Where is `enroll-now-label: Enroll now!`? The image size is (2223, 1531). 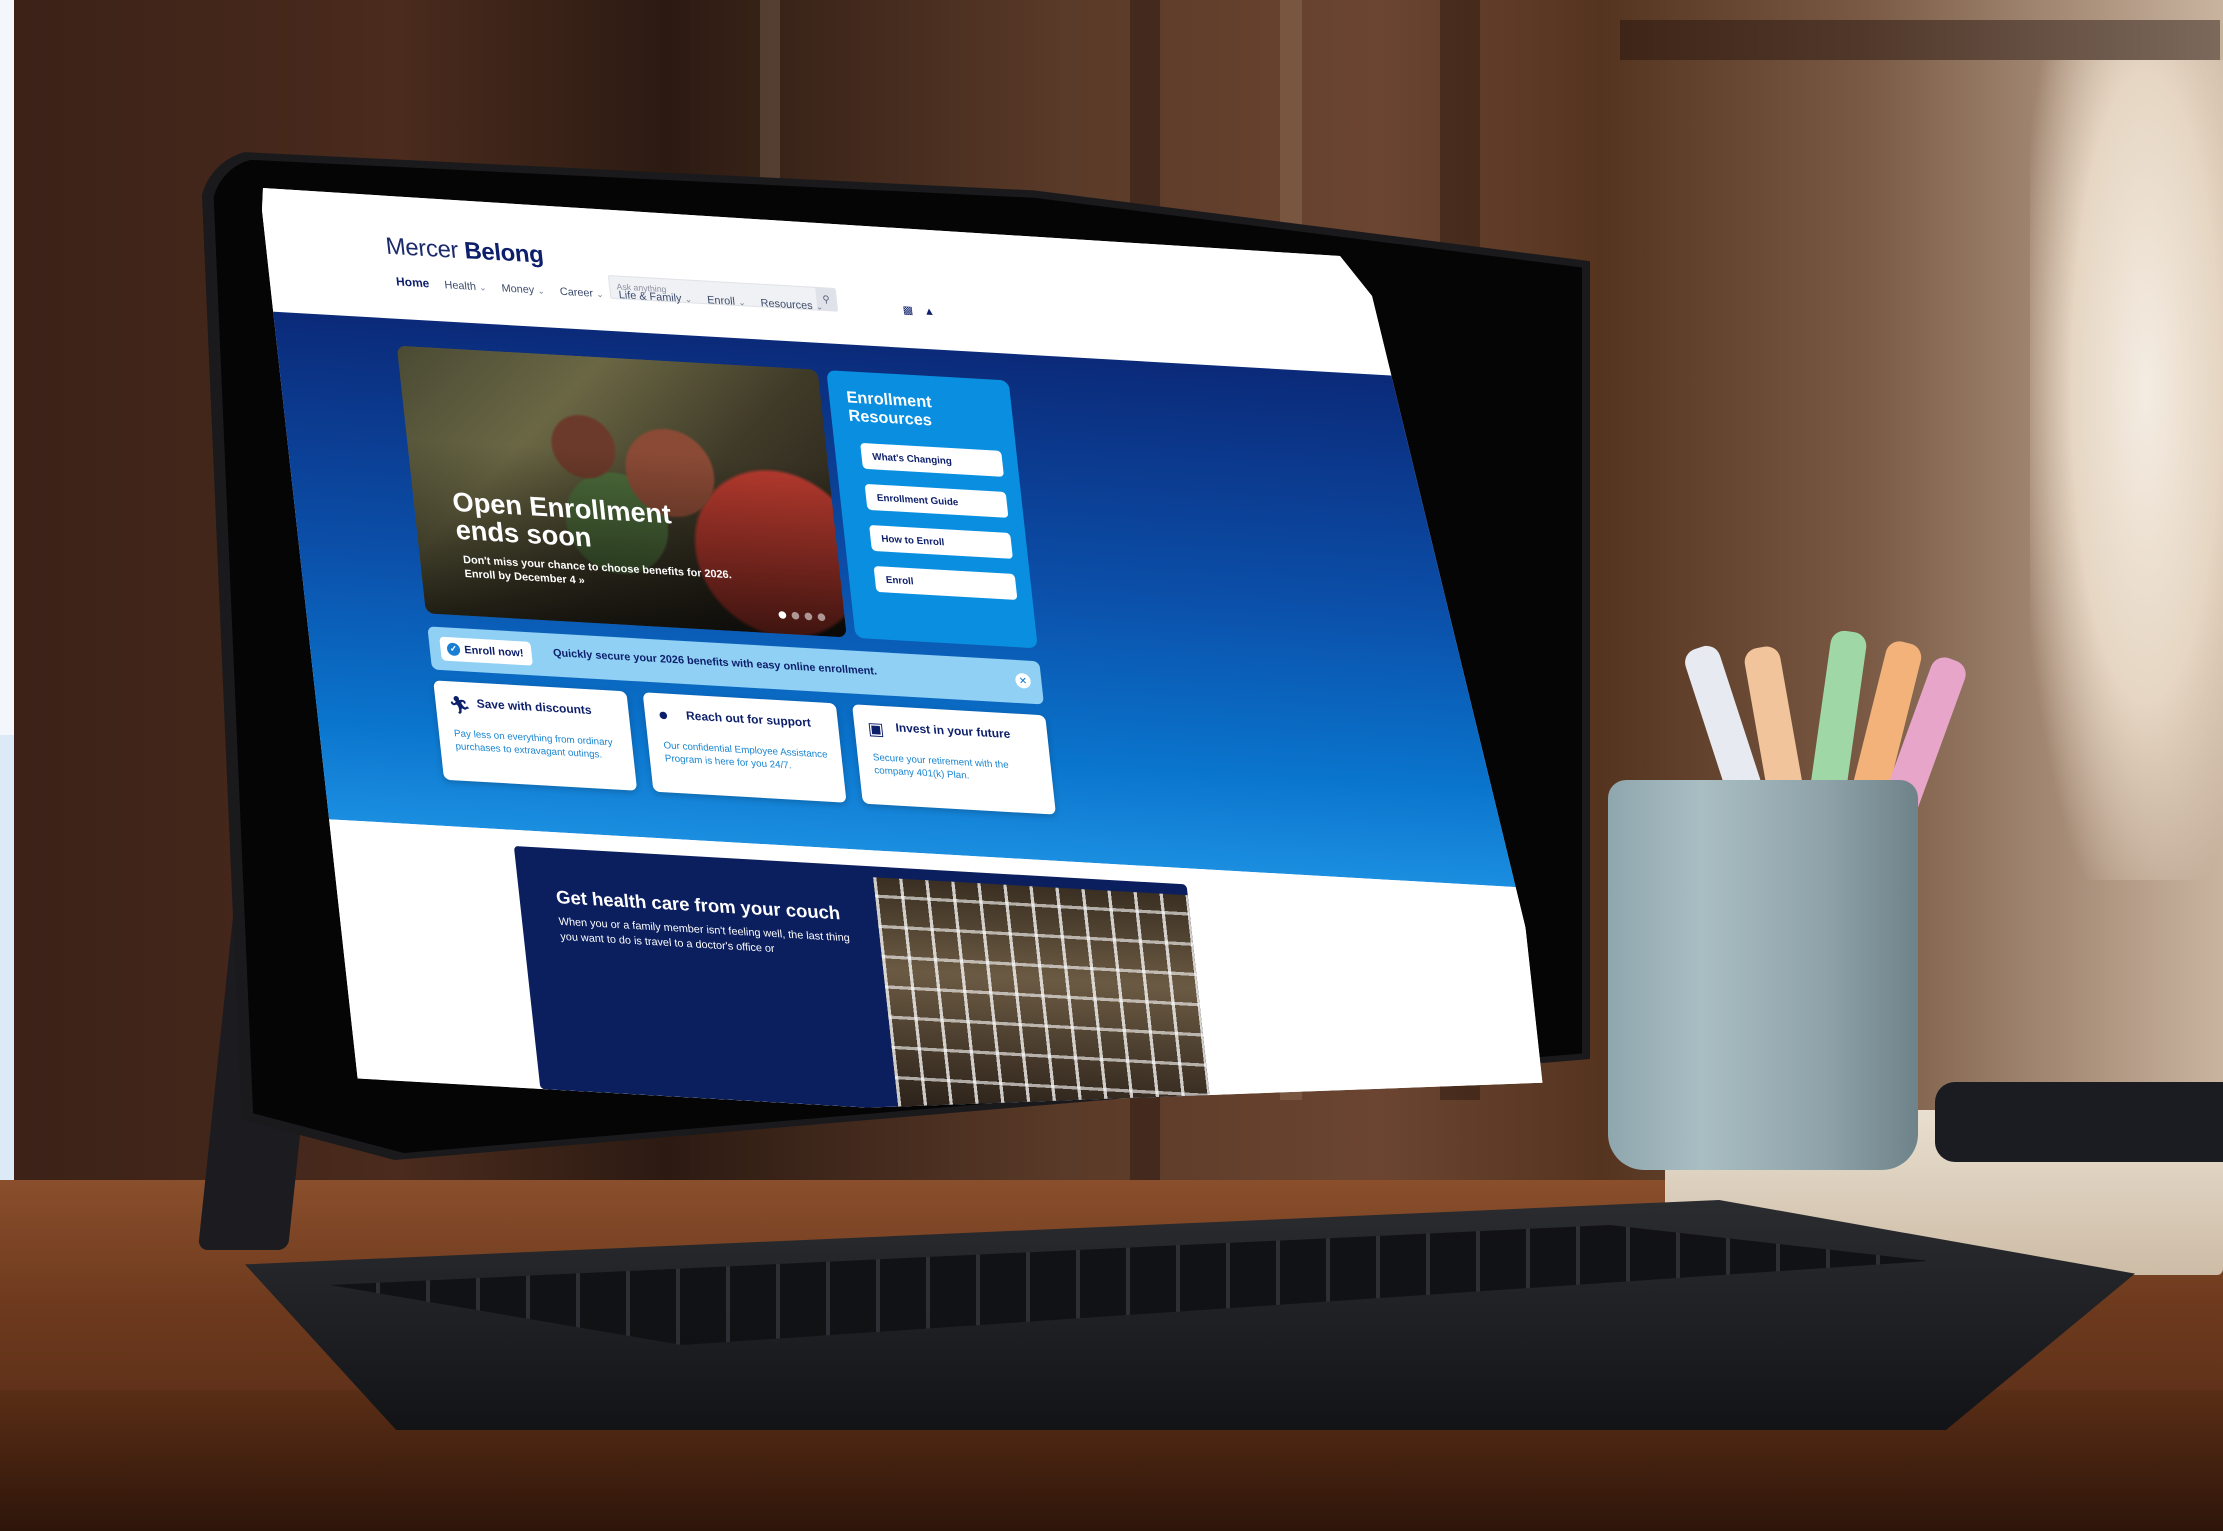
enroll-now-label: Enroll now! is located at coordinates (494, 651).